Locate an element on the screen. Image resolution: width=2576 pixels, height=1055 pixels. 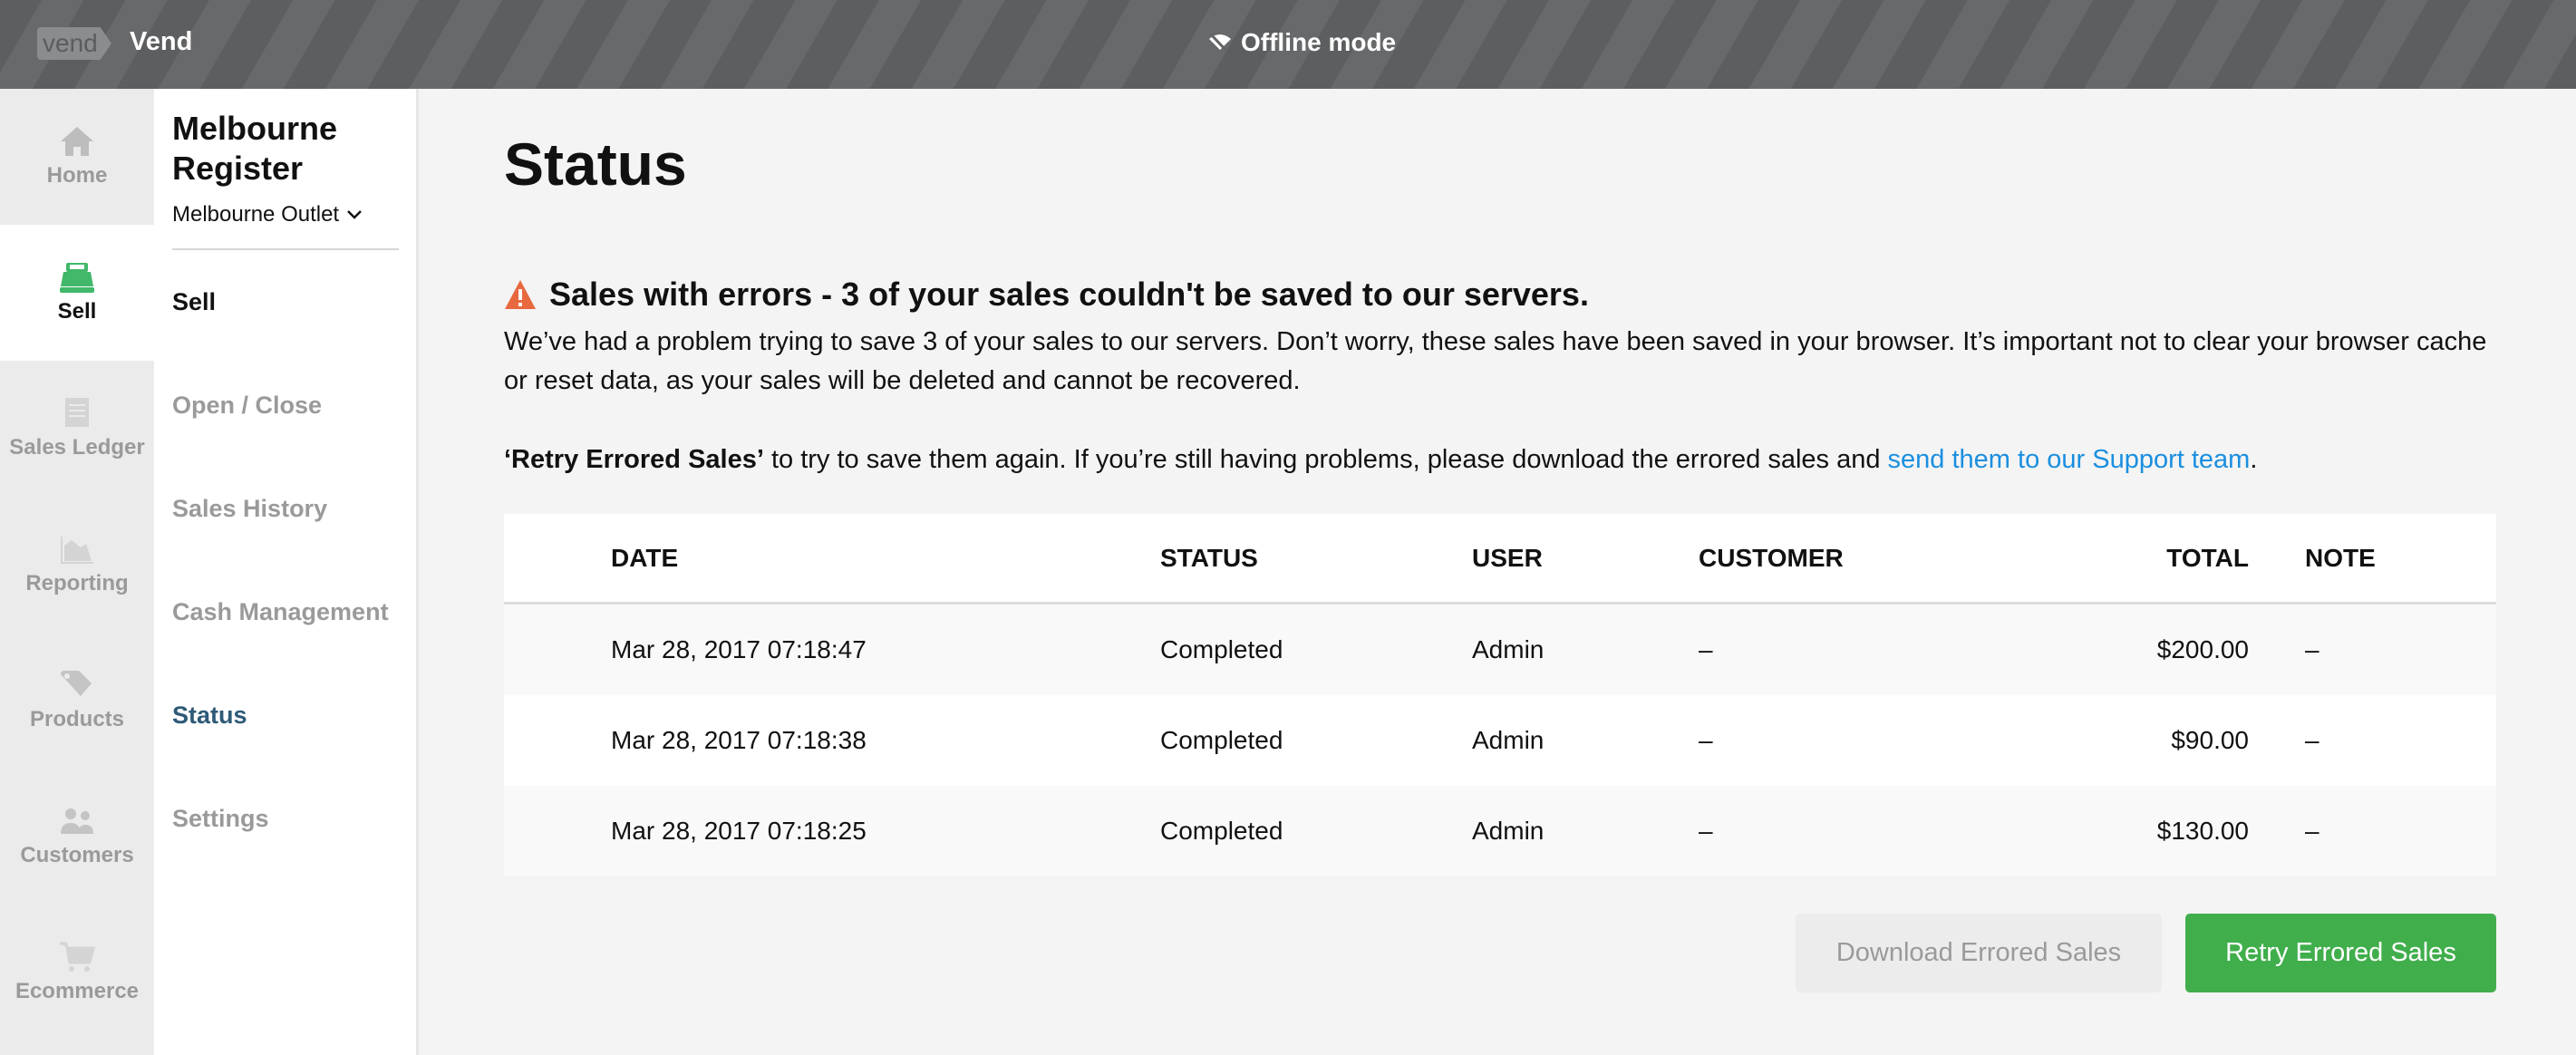
top-bar: vend Vend Offline mode is located at coordinates (1288, 44).